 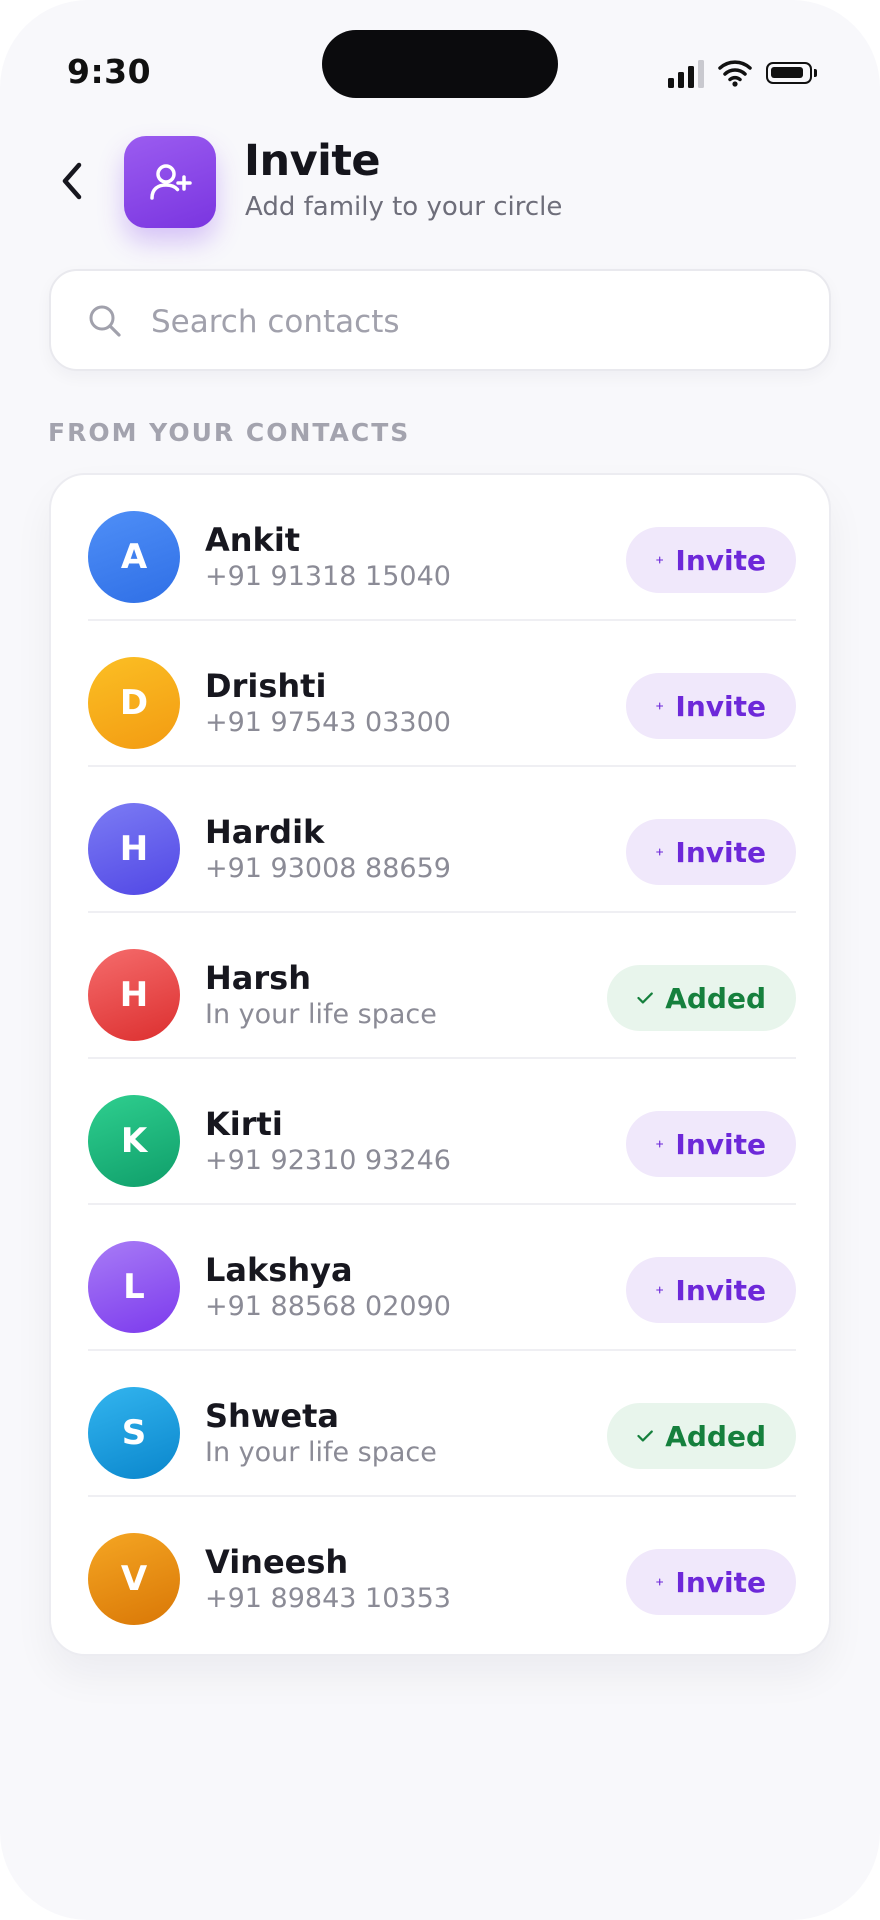 What do you see at coordinates (258, 978) in the screenshot?
I see `contact-name: Harsh` at bounding box center [258, 978].